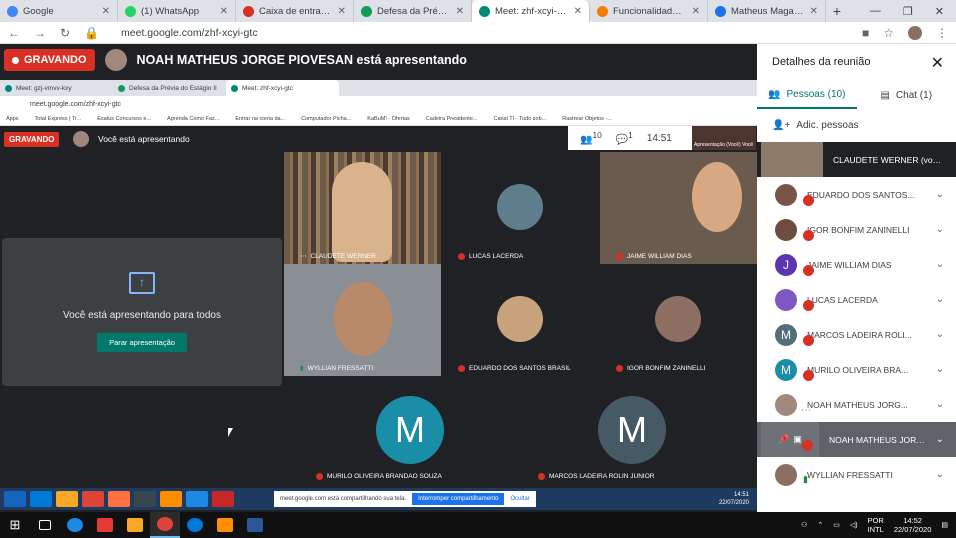  What do you see at coordinates (937, 63) in the screenshot?
I see `close-panel-icon: ✕` at bounding box center [937, 63].